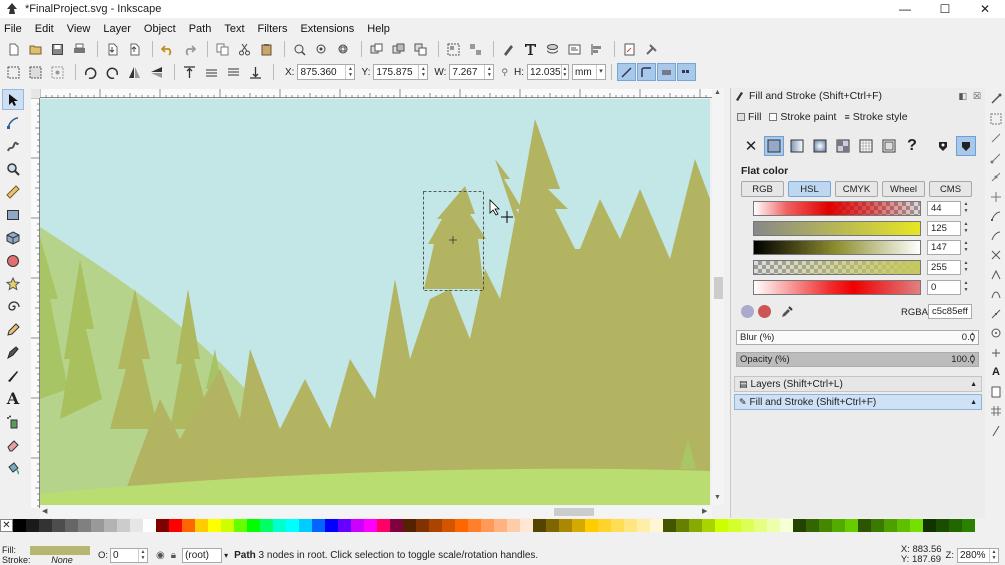  What do you see at coordinates (57, 49) in the screenshot?
I see `save-button` at bounding box center [57, 49].